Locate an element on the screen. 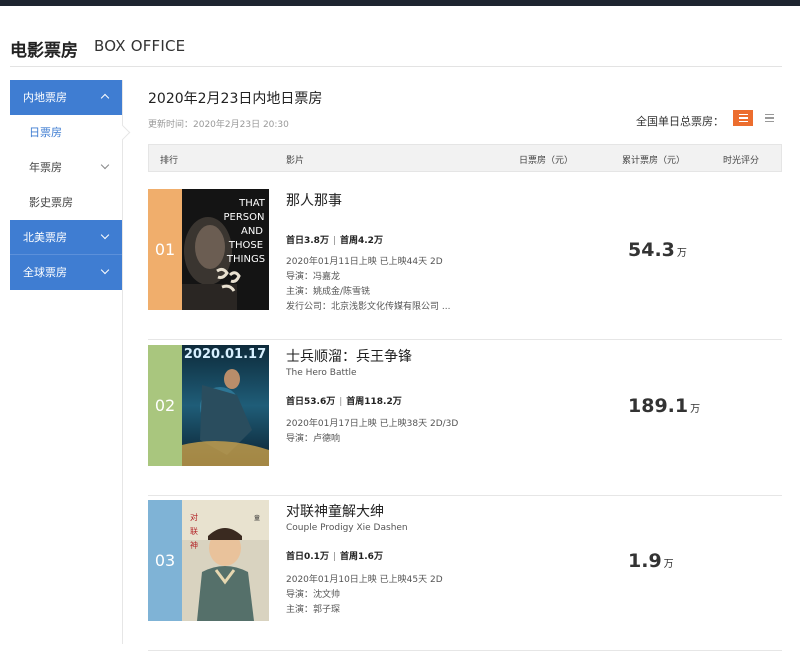 Image resolution: width=800 pixels, height=651 pixels. sidebar: 内地票房 日票房 年票房 影史票房 北美票房 全球票房 is located at coordinates (70, 362).